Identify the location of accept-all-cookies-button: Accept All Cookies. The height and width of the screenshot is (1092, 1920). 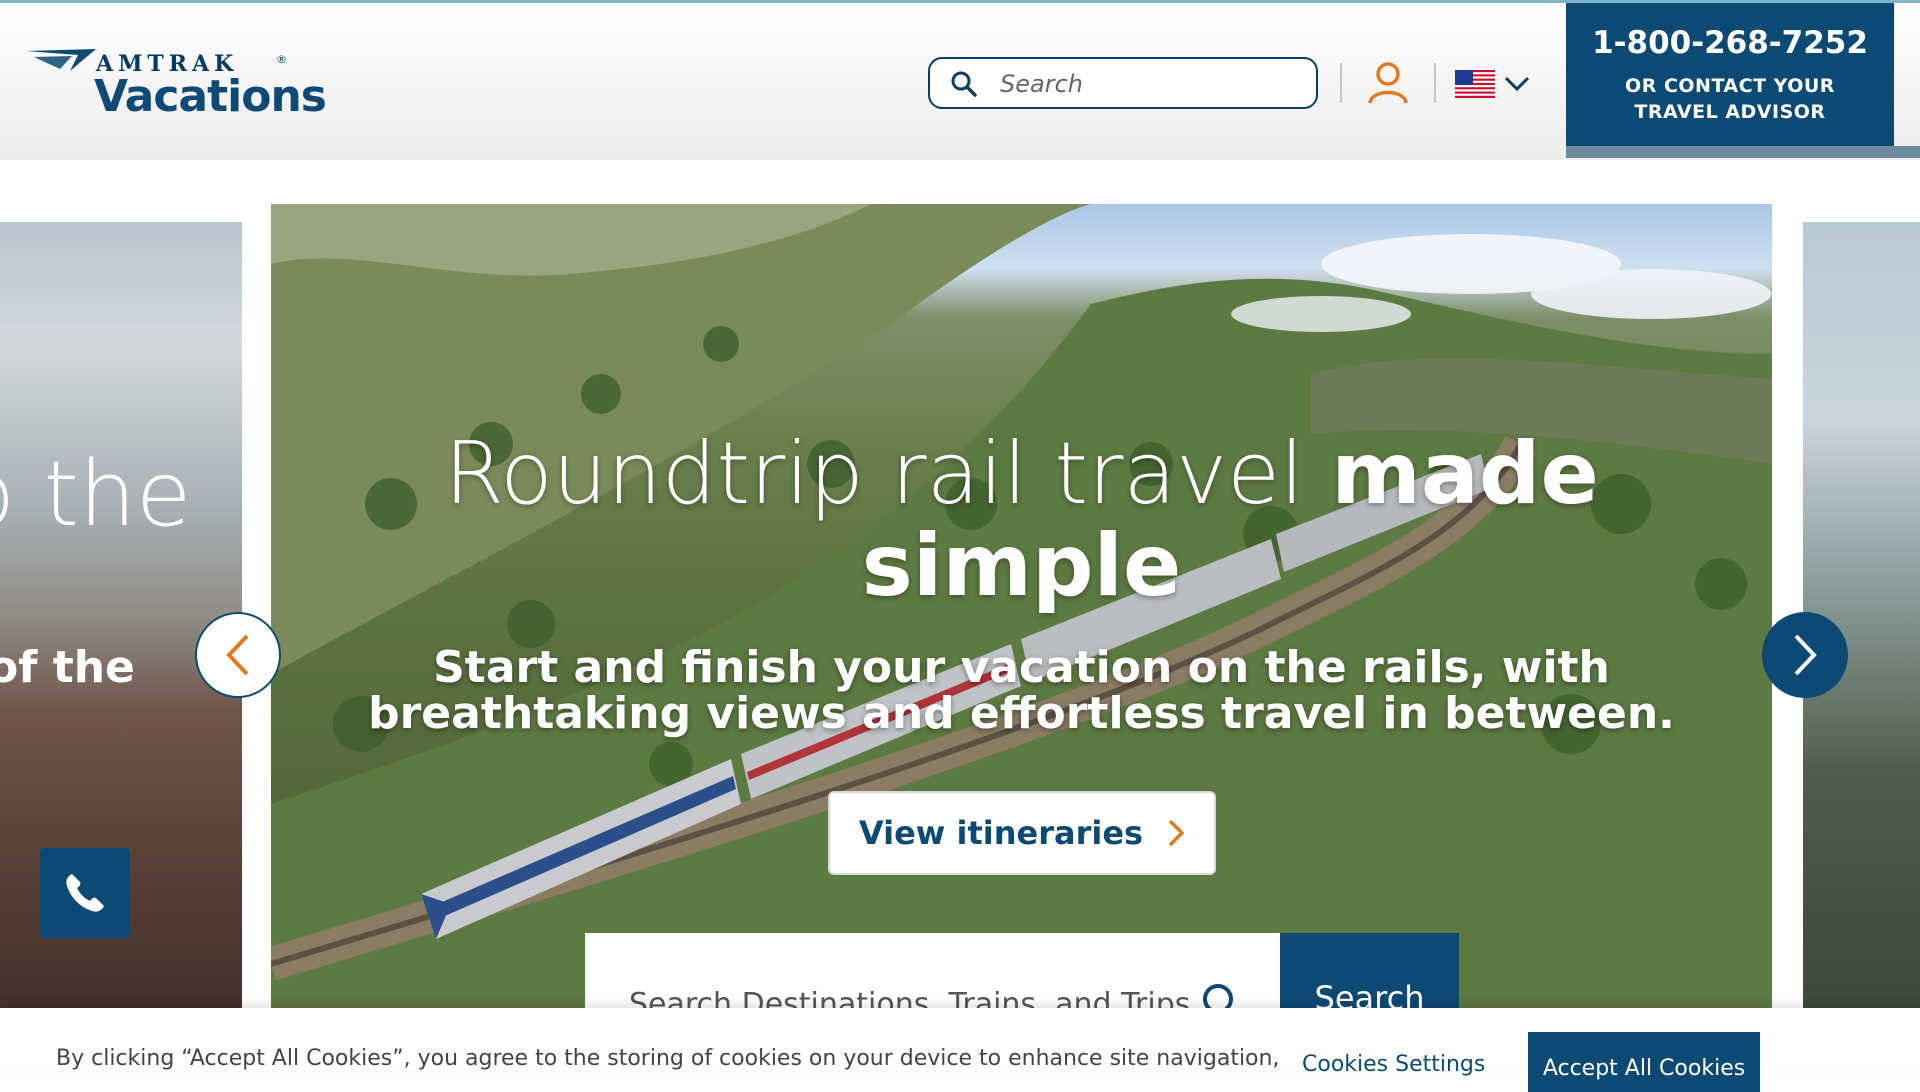
(1644, 1062).